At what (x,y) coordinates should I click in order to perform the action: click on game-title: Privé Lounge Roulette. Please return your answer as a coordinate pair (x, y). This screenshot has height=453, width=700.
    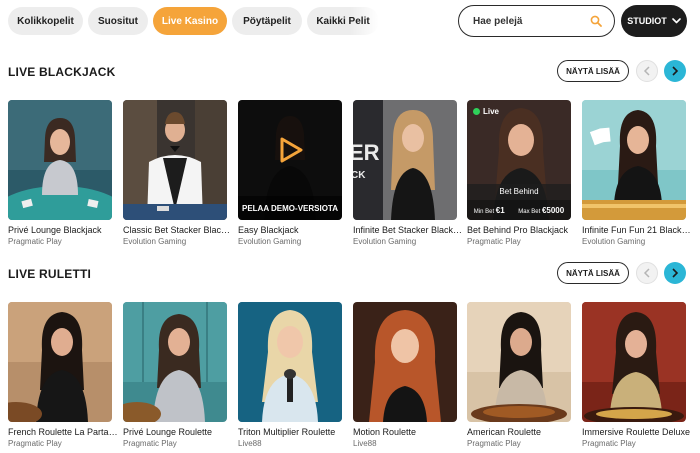
    Looking at the image, I should click on (178, 432).